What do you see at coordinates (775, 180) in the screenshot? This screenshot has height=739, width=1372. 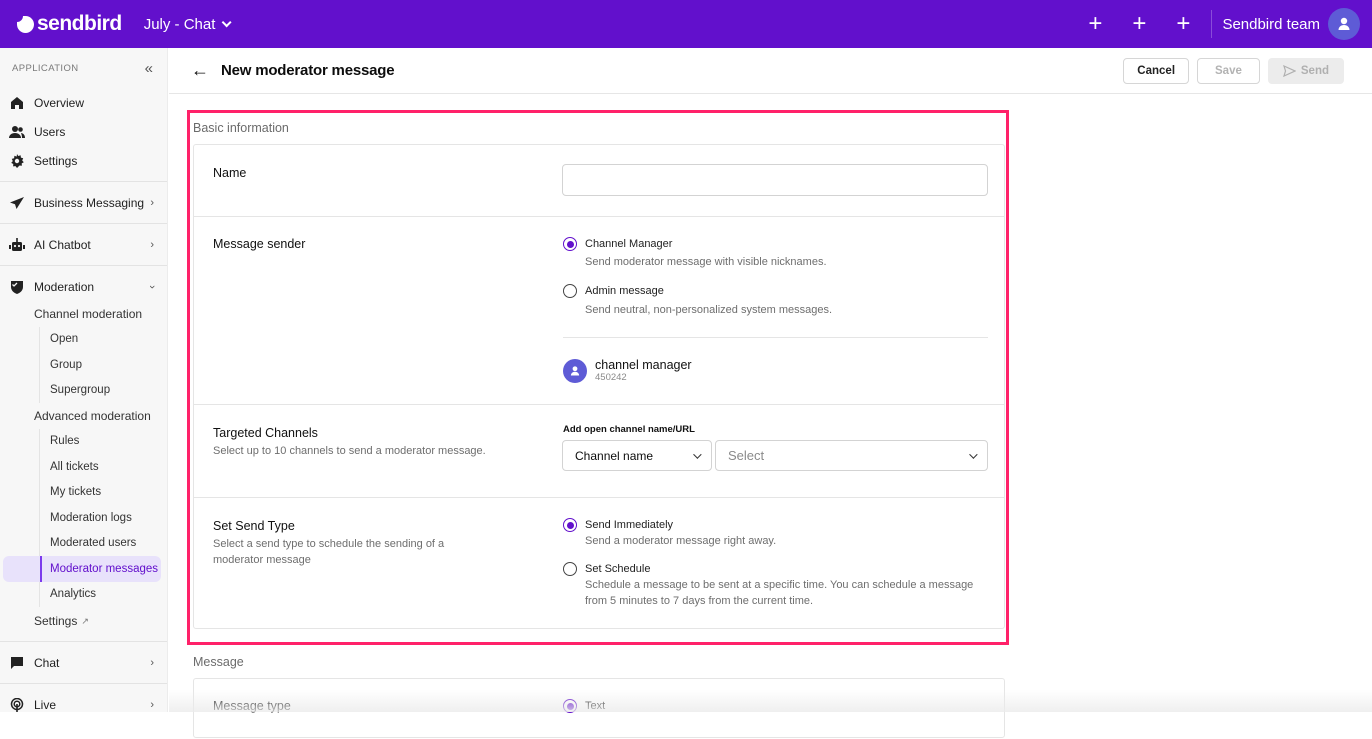 I see `name-input` at bounding box center [775, 180].